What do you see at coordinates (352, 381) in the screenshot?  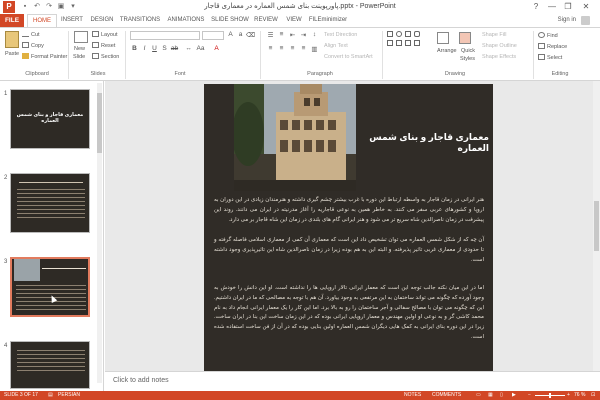 I see `notes-pane: Click to add notes` at bounding box center [352, 381].